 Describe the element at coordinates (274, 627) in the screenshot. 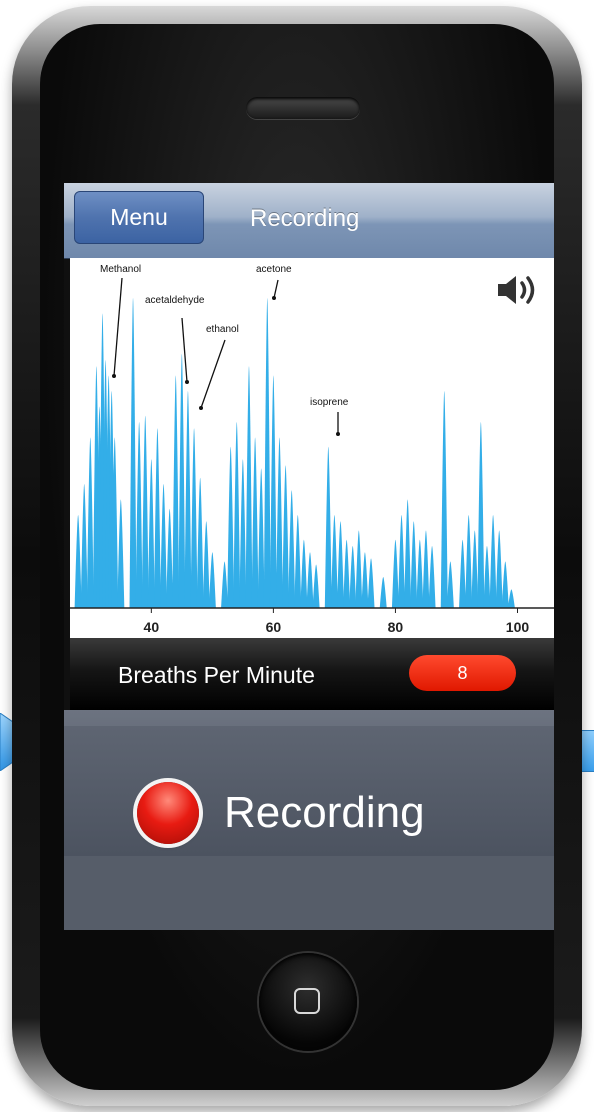

I see `x-tick-label: 60` at that location.